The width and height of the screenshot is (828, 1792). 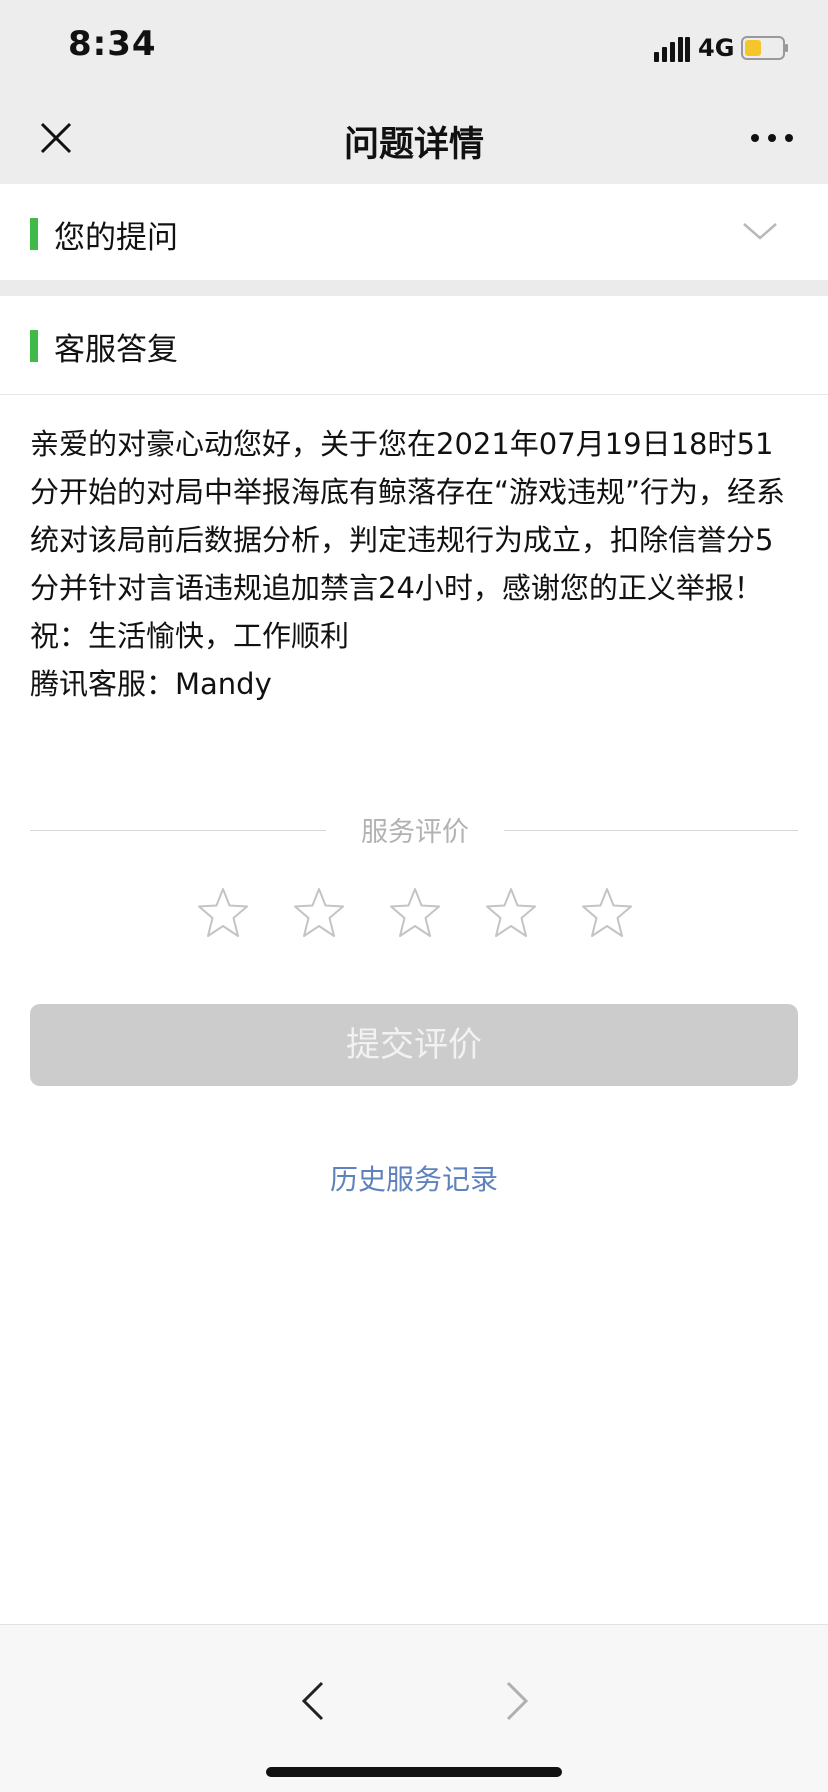 I want to click on rating-title: 服务评价, so click(x=415, y=832).